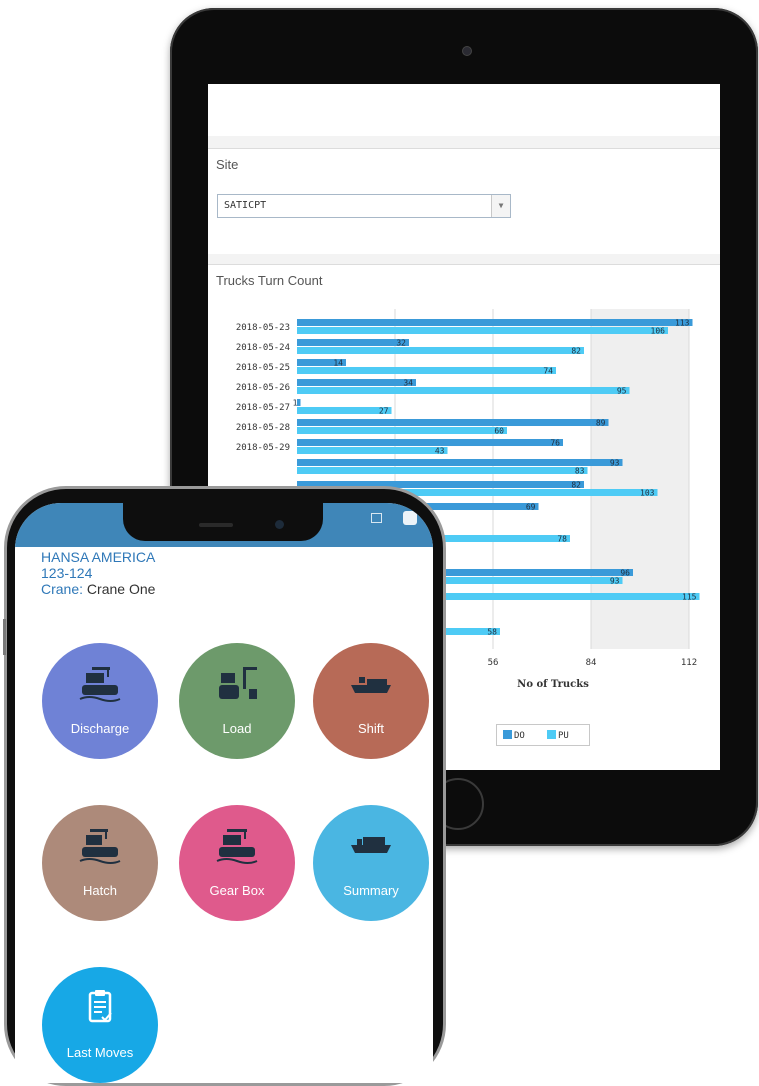 This screenshot has width=759, height=1086. I want to click on bar-value-label: 113, so click(682, 323).